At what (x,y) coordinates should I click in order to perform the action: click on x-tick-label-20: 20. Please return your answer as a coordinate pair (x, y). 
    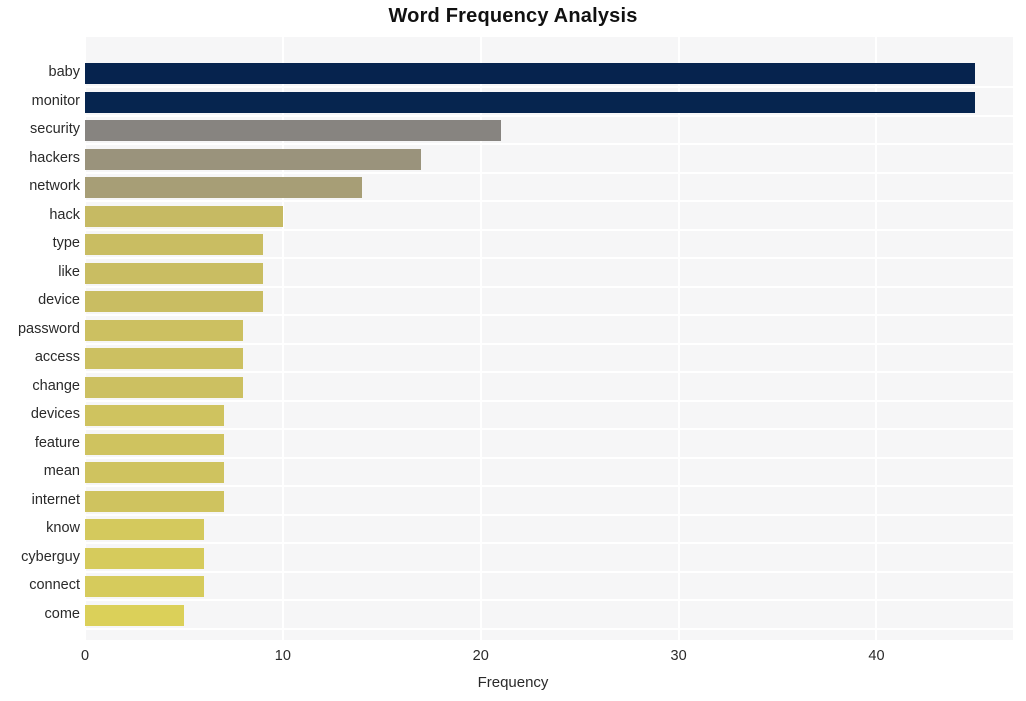
    Looking at the image, I should click on (480, 656).